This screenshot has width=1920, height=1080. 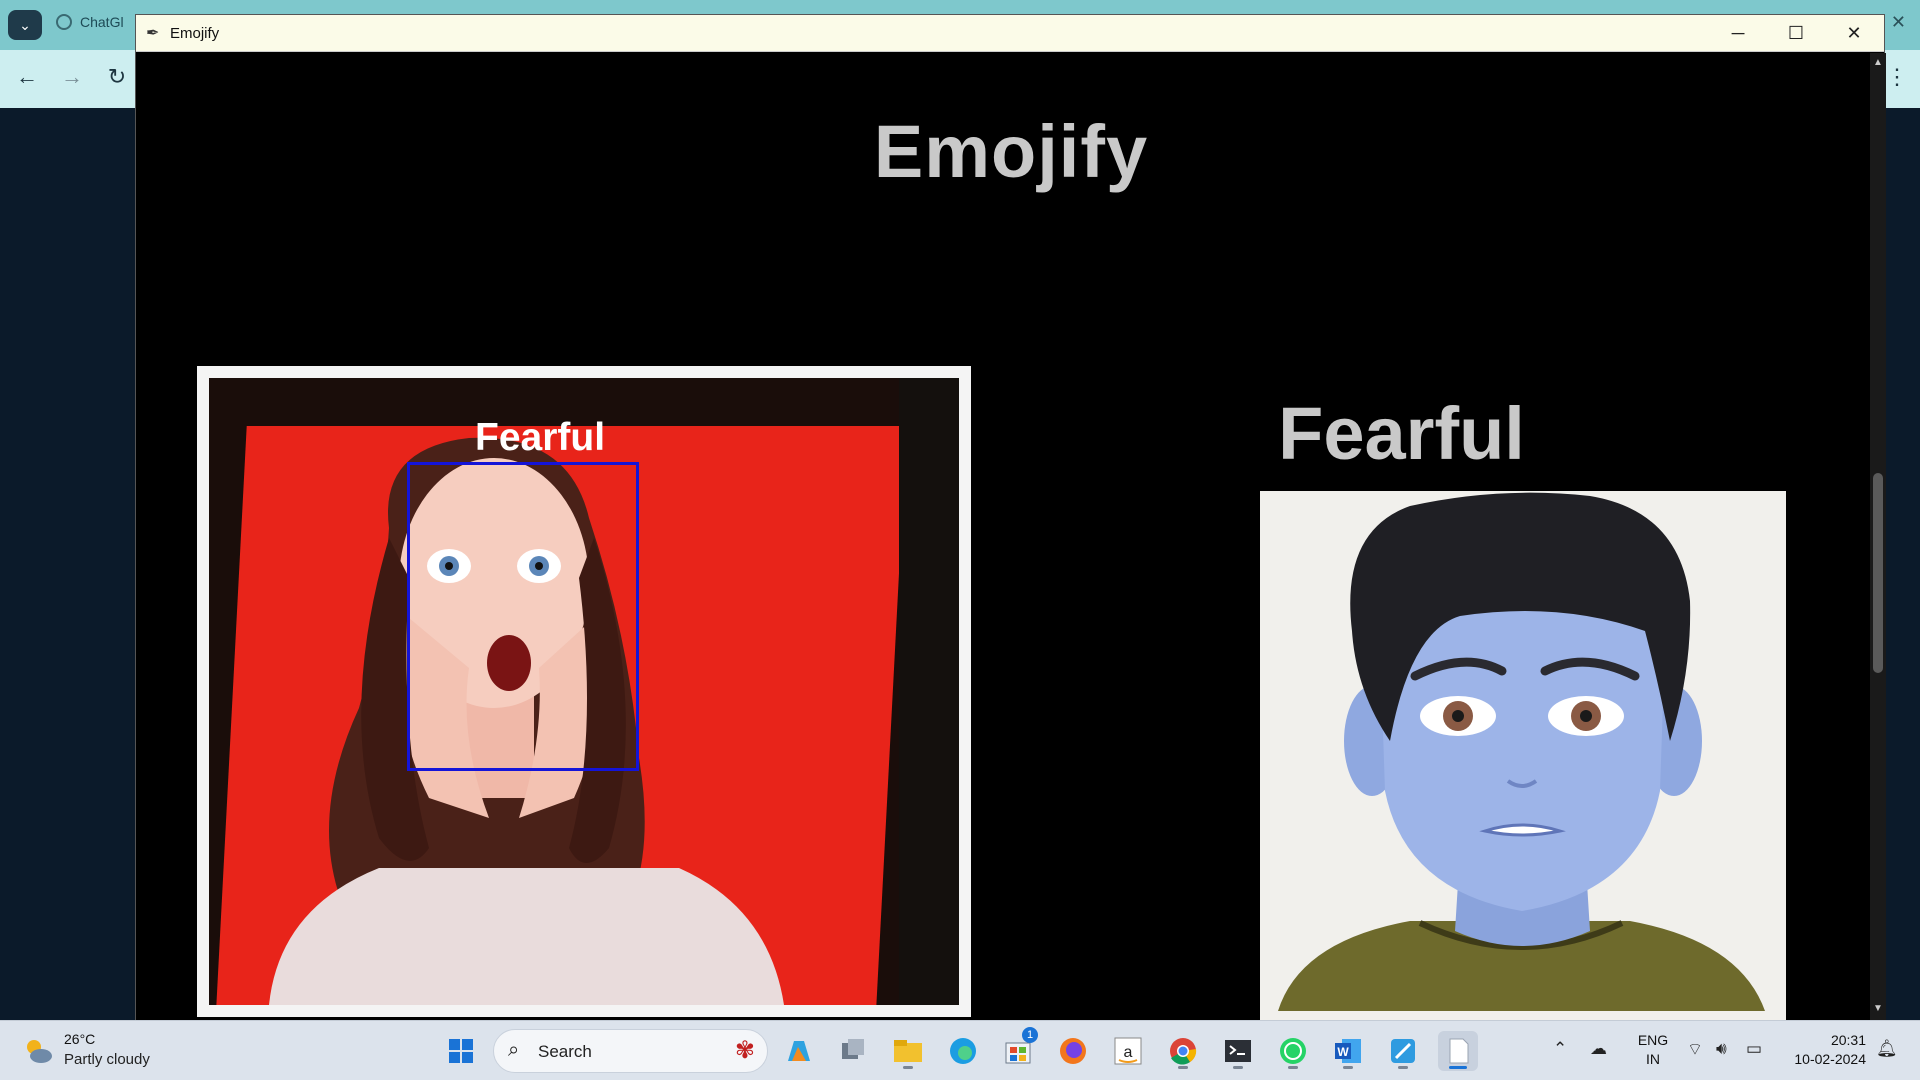 What do you see at coordinates (1796, 33) in the screenshot?
I see `maximize-button: ☐` at bounding box center [1796, 33].